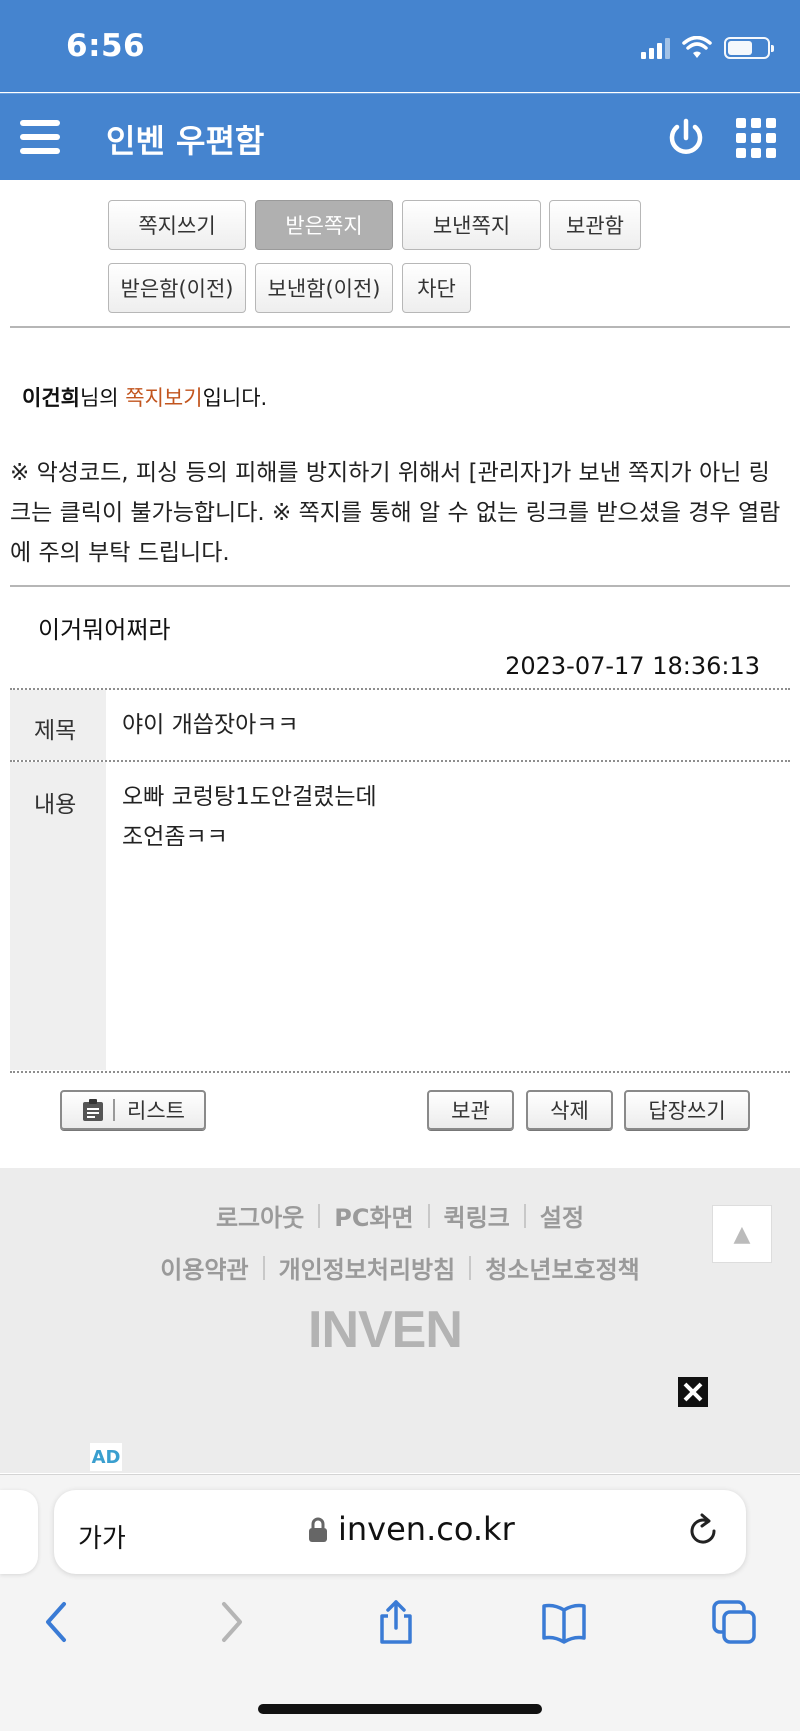 This screenshot has height=1731, width=800. Describe the element at coordinates (687, 1110) in the screenshot. I see `reply-button: 답장쓰기` at that location.